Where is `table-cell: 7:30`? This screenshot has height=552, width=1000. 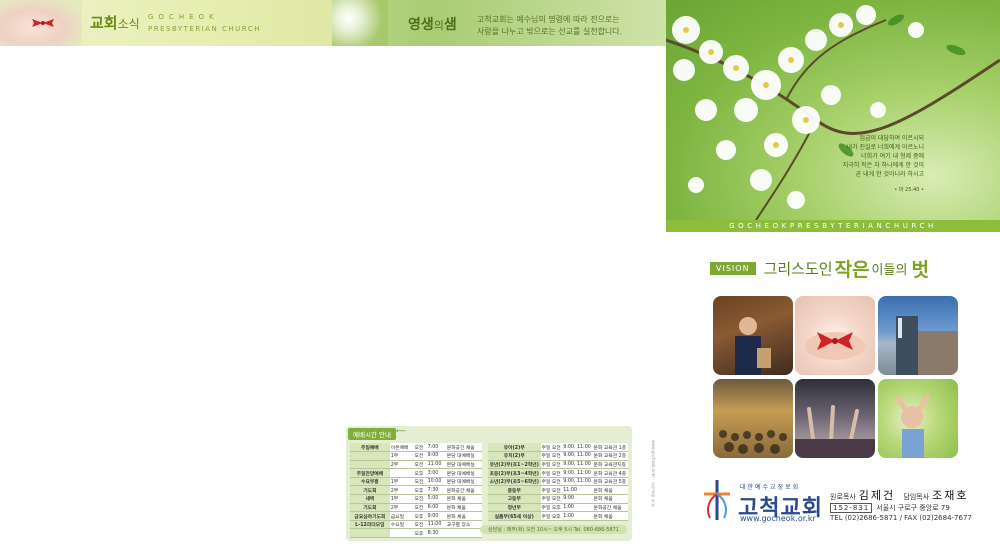 table-cell: 7:30 is located at coordinates (436, 490).